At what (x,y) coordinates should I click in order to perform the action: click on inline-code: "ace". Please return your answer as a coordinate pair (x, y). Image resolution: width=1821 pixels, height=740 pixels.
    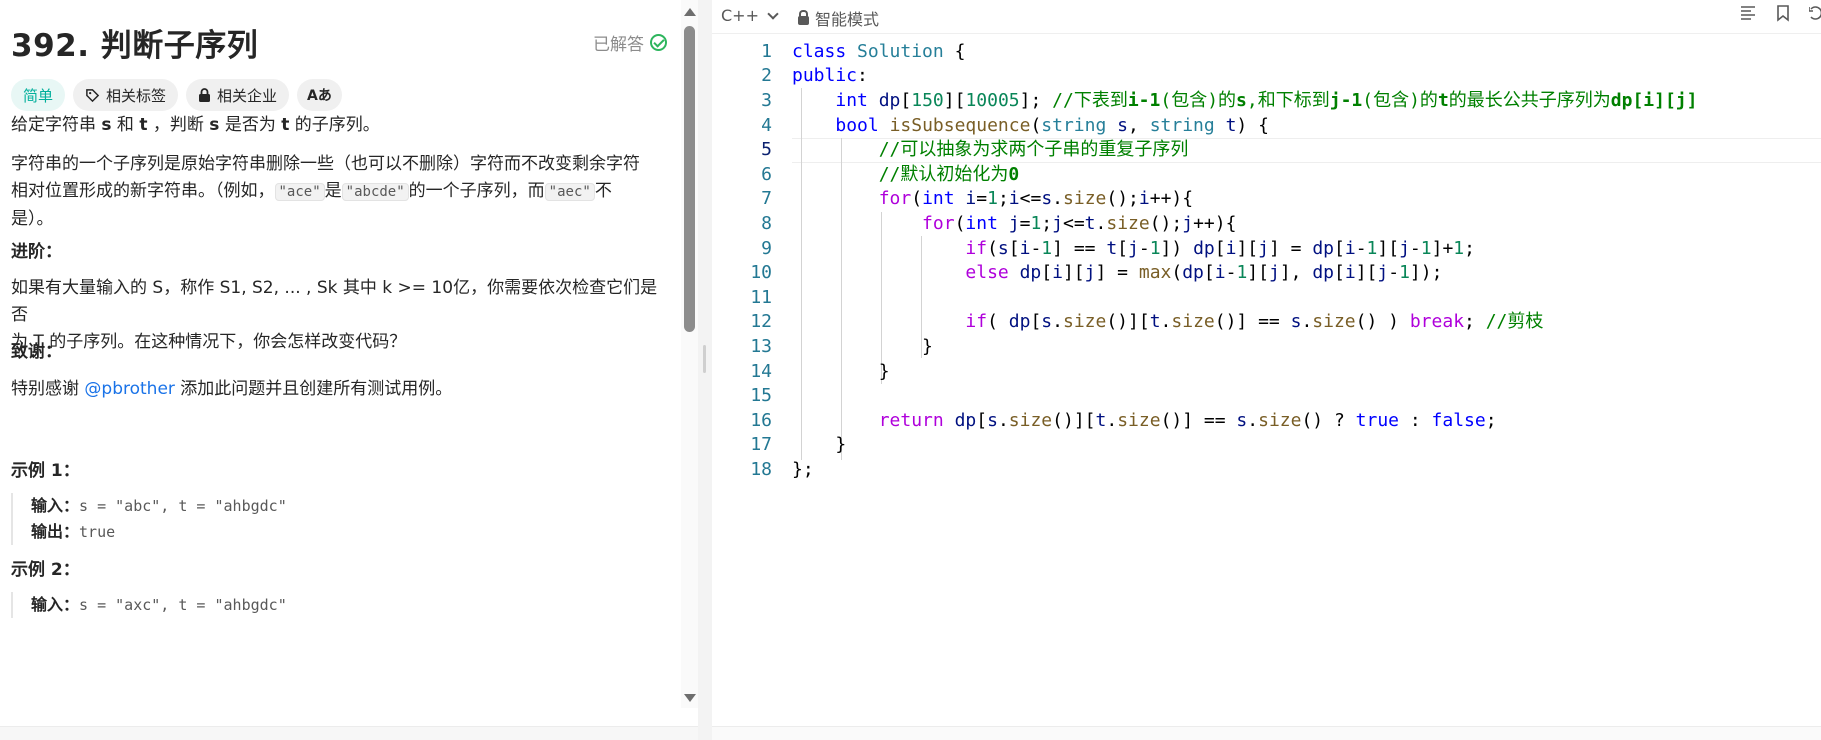
    Looking at the image, I should click on (299, 192).